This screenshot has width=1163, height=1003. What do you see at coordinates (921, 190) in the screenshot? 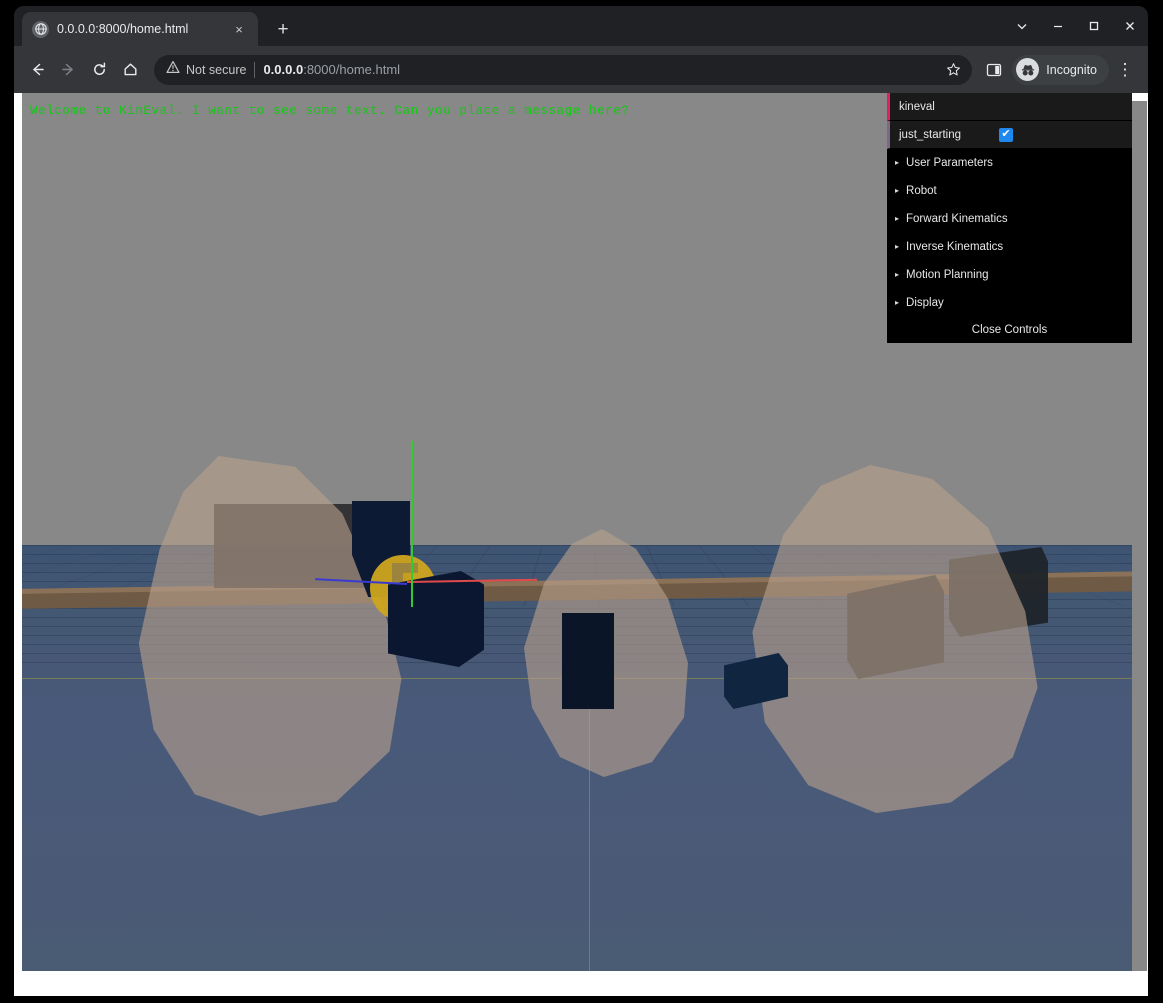
I see `folder-label: Robot` at bounding box center [921, 190].